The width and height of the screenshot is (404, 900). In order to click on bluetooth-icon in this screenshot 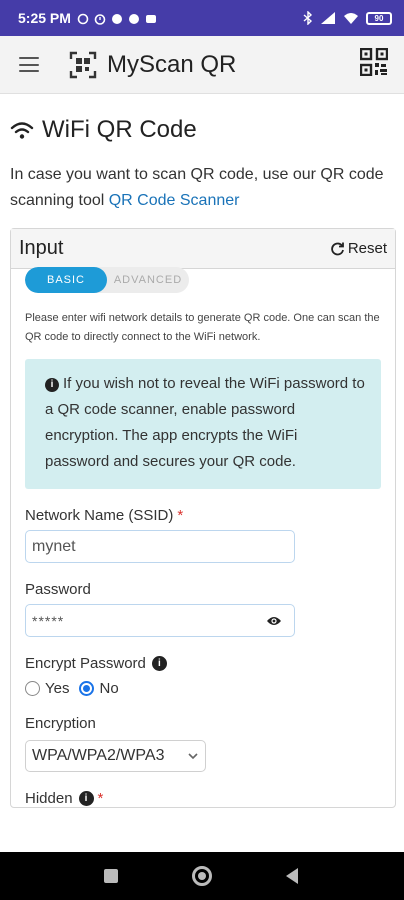, I will do `click(308, 18)`.